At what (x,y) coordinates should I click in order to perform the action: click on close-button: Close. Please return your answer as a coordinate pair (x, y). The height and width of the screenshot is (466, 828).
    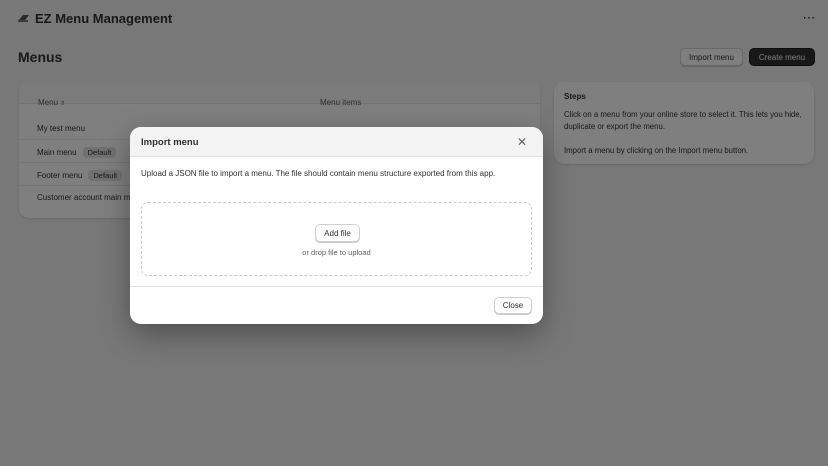
    Looking at the image, I should click on (513, 305).